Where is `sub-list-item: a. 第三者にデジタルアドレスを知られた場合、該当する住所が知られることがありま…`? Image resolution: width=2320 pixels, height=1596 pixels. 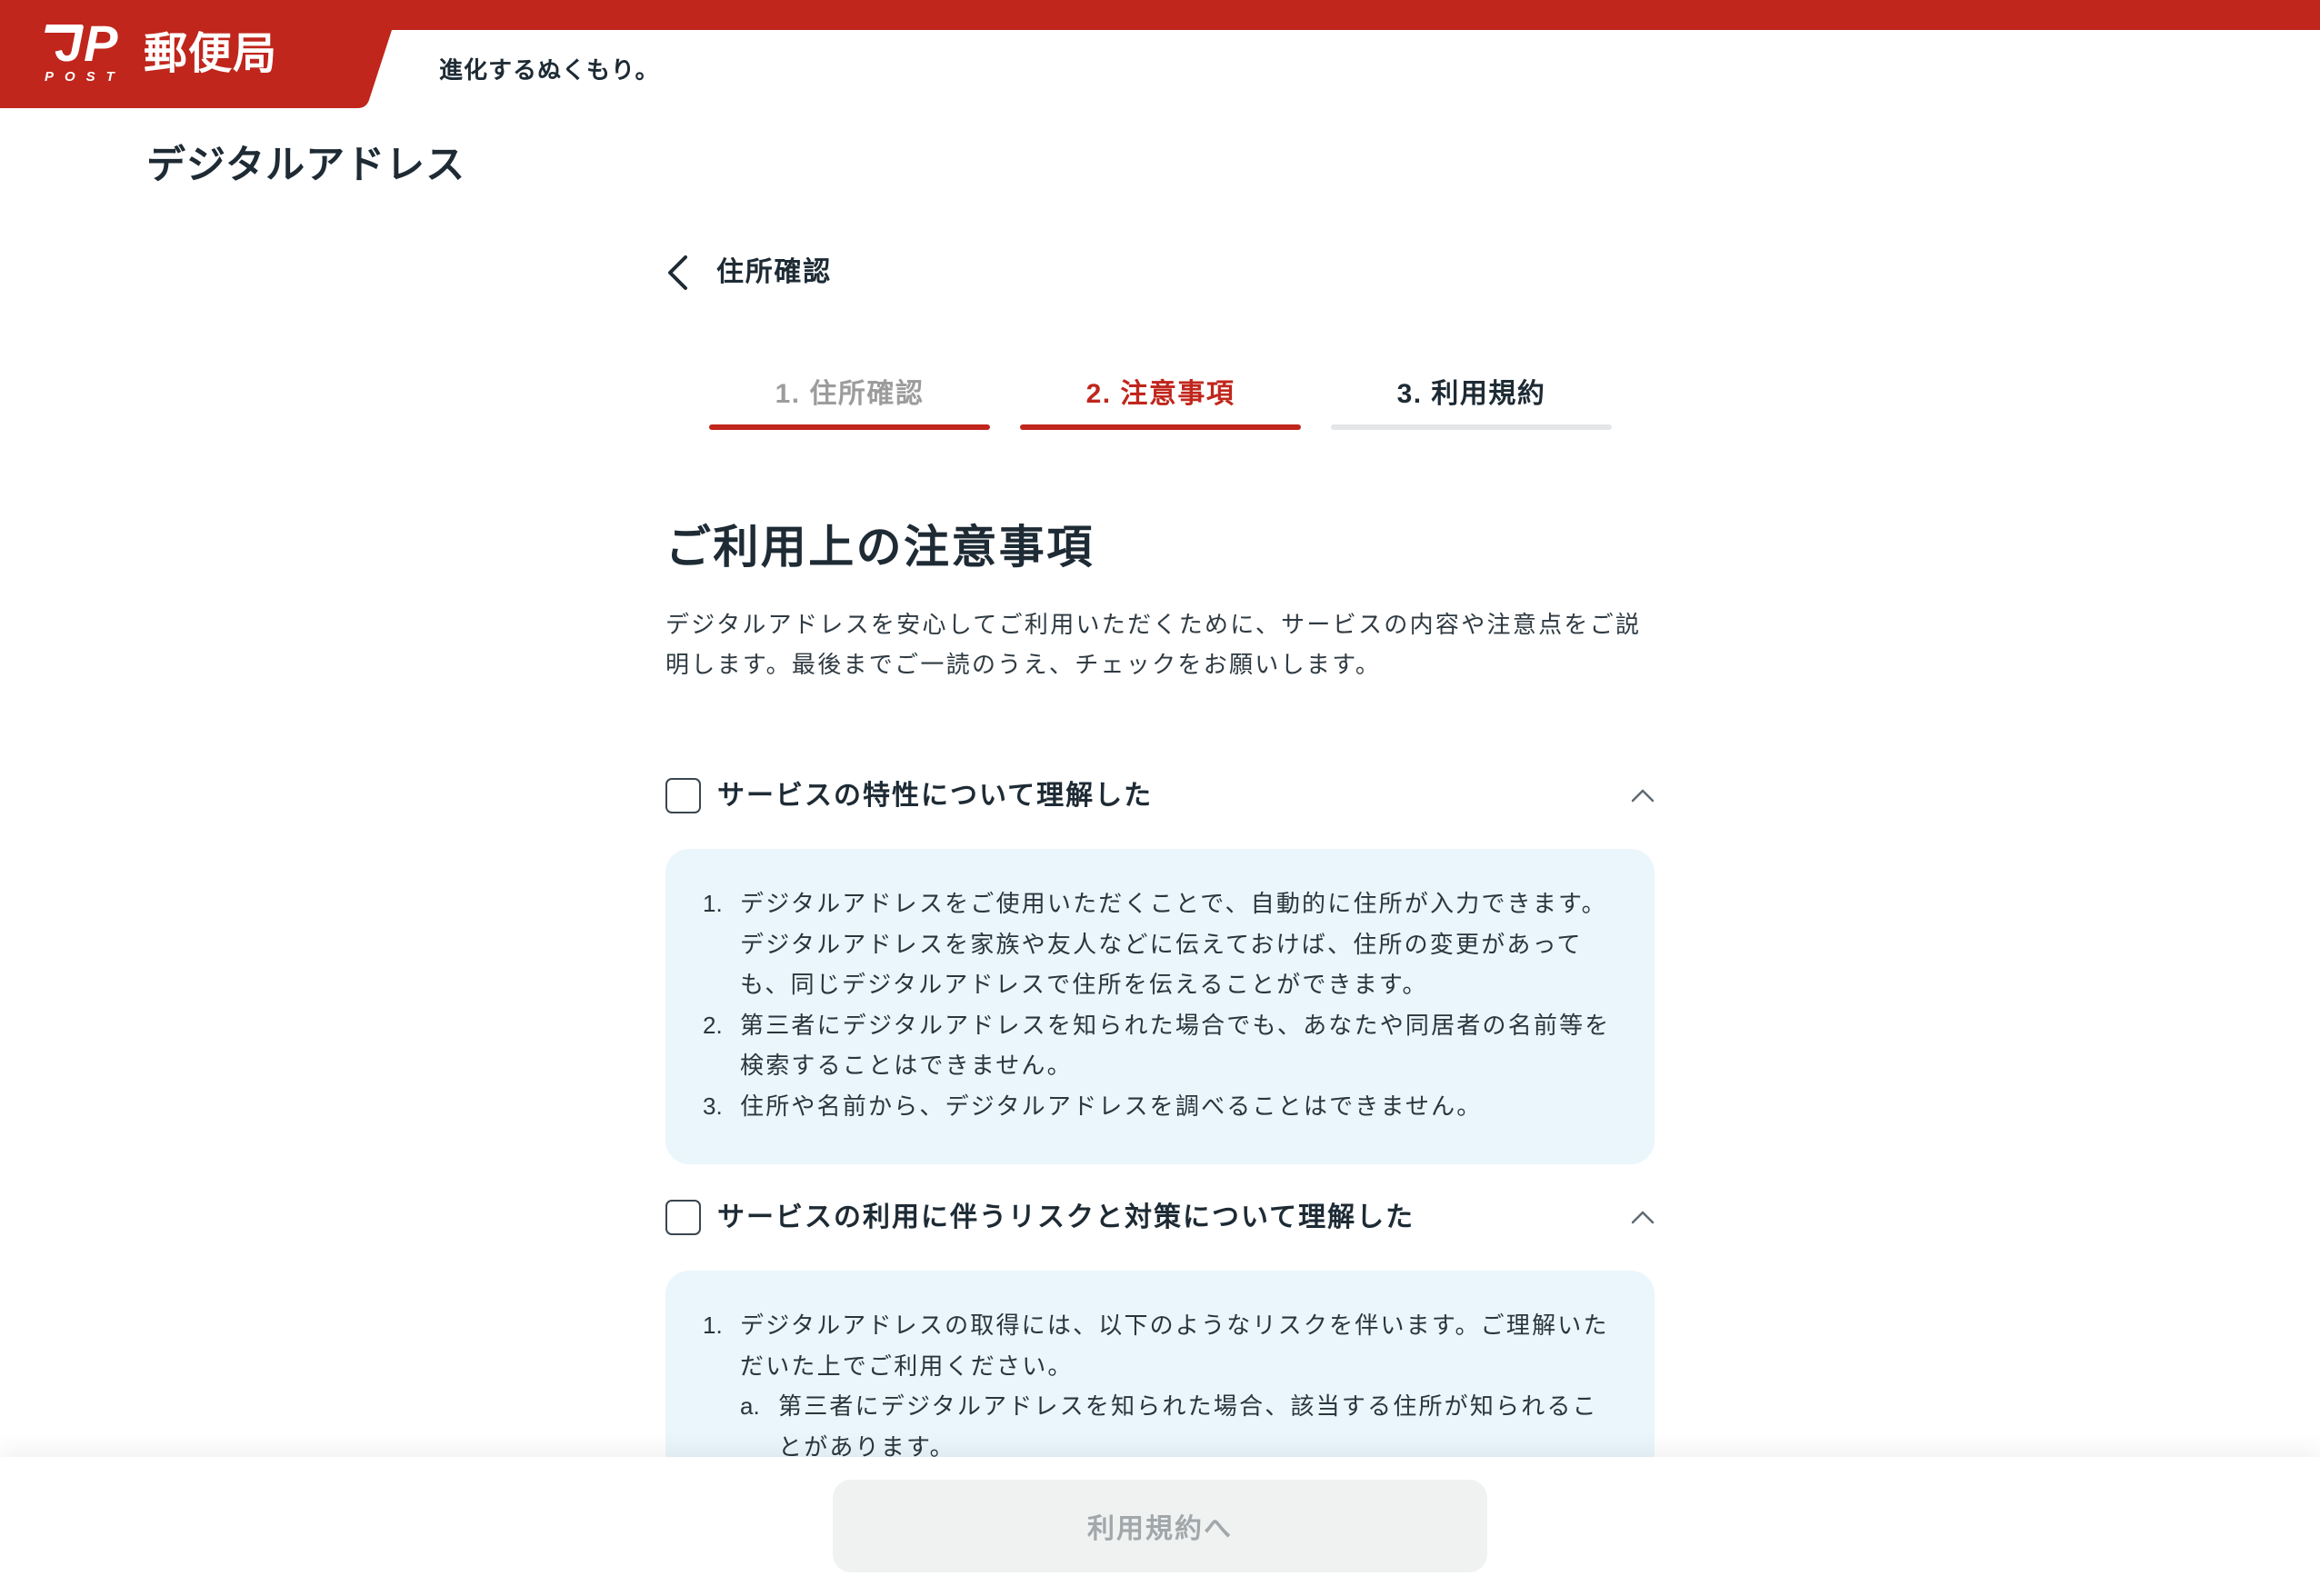 sub-list-item: a. 第三者にデジタルアドレスを知られた場合、該当する住所が知られることがありま… is located at coordinates (1179, 1426).